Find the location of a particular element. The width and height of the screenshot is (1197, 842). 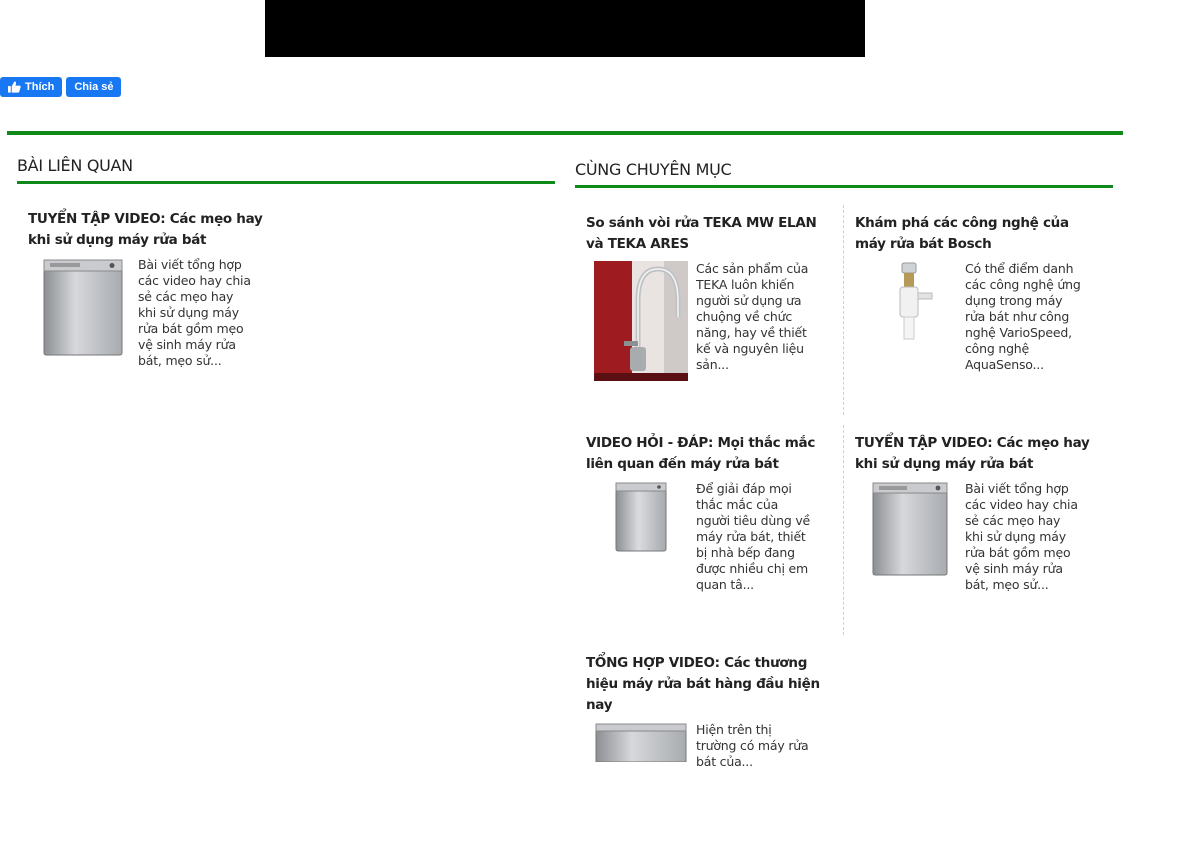

share-label: Chia sẻ is located at coordinates (94, 87).